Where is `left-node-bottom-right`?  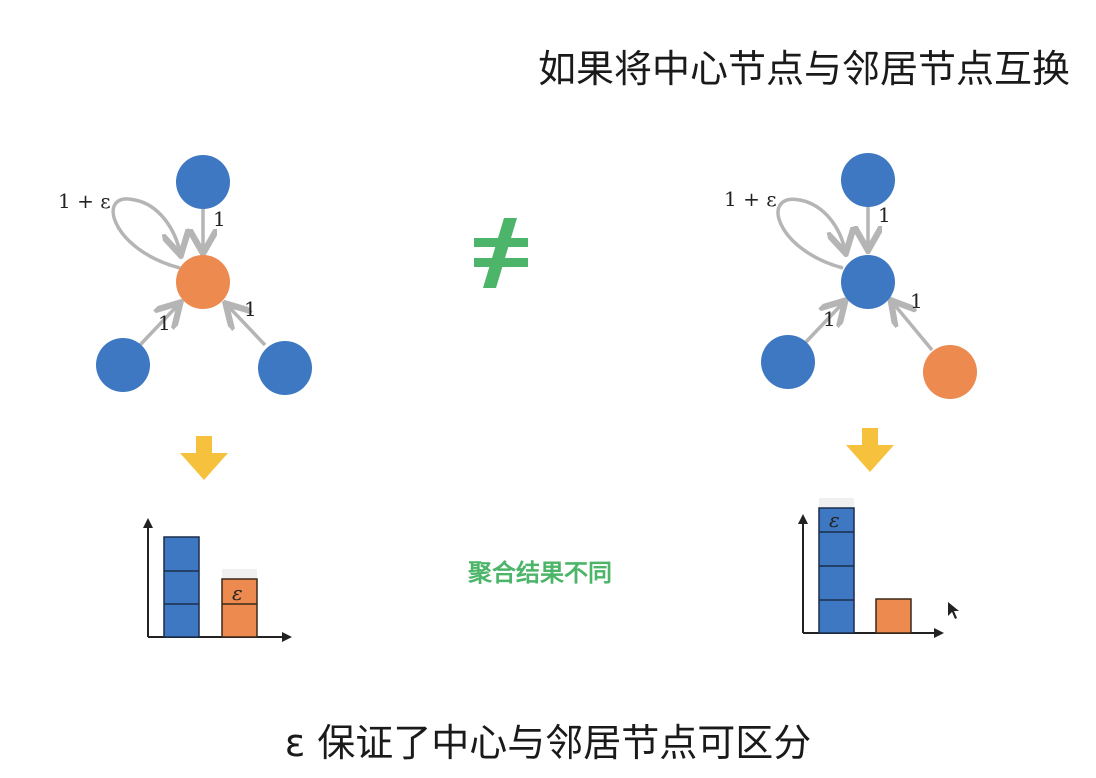
left-node-bottom-right is located at coordinates (285, 368).